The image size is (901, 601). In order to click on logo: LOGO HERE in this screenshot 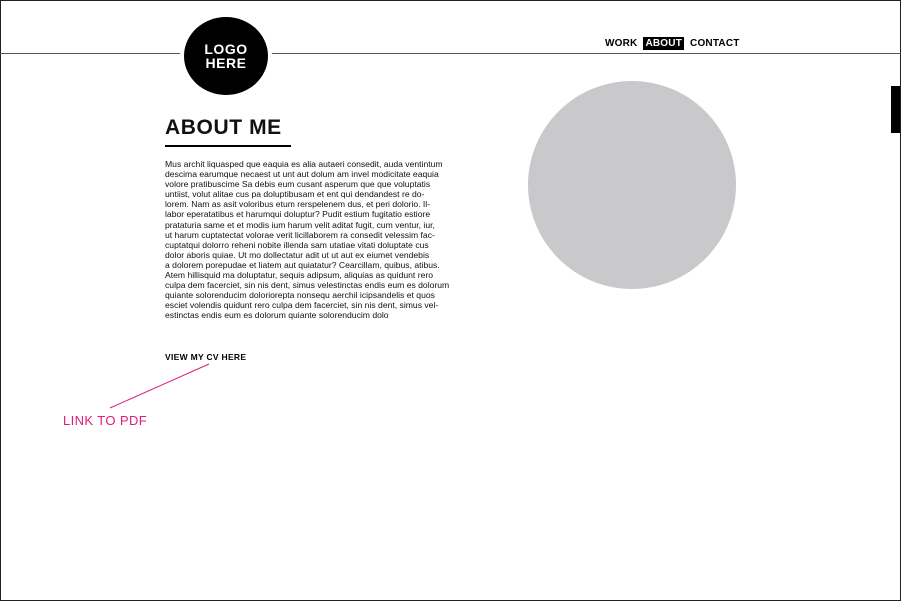, I will do `click(226, 56)`.